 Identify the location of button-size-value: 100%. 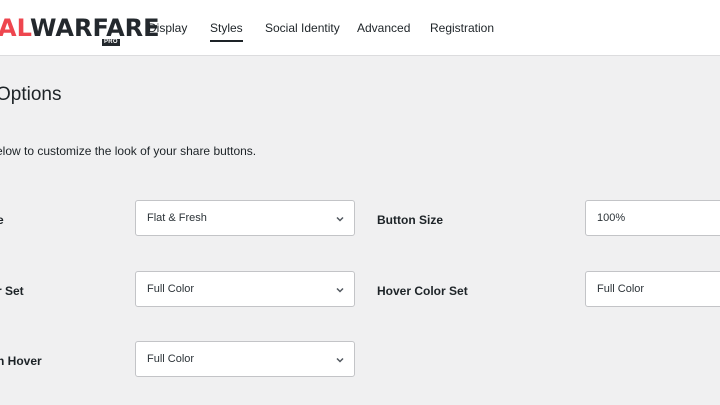
(611, 218).